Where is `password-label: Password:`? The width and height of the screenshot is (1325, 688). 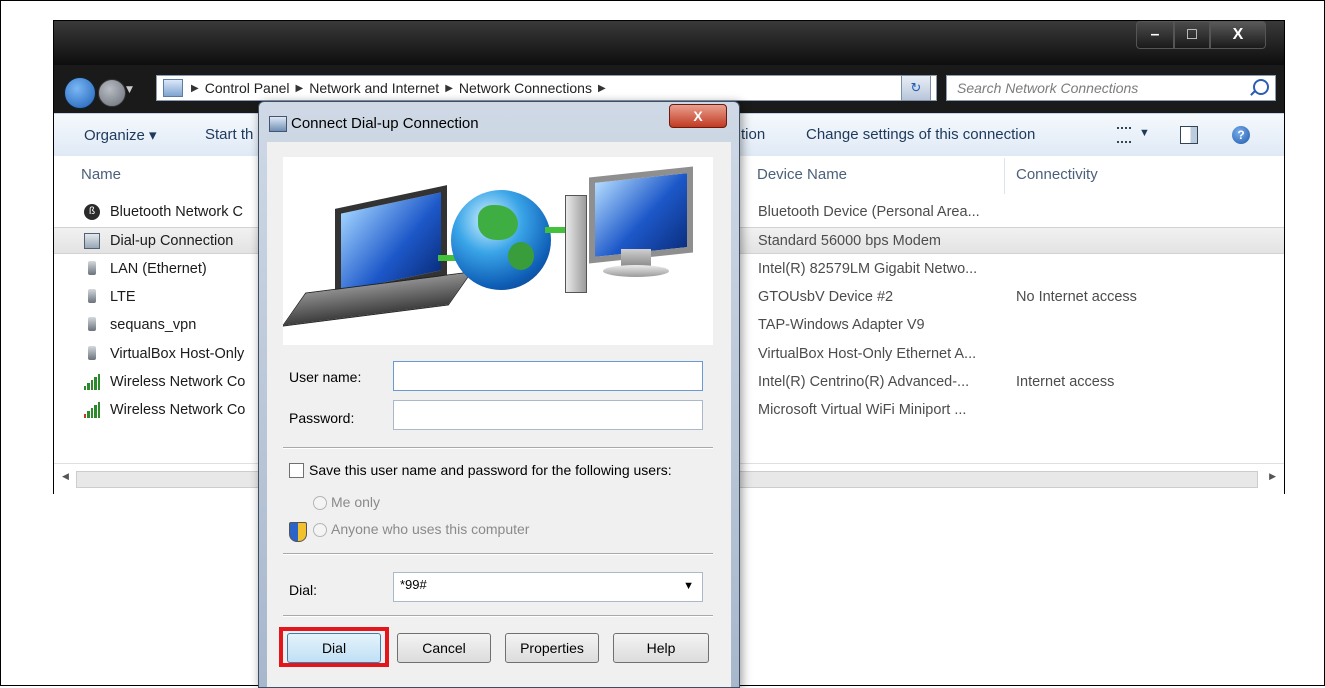 password-label: Password: is located at coordinates (322, 418).